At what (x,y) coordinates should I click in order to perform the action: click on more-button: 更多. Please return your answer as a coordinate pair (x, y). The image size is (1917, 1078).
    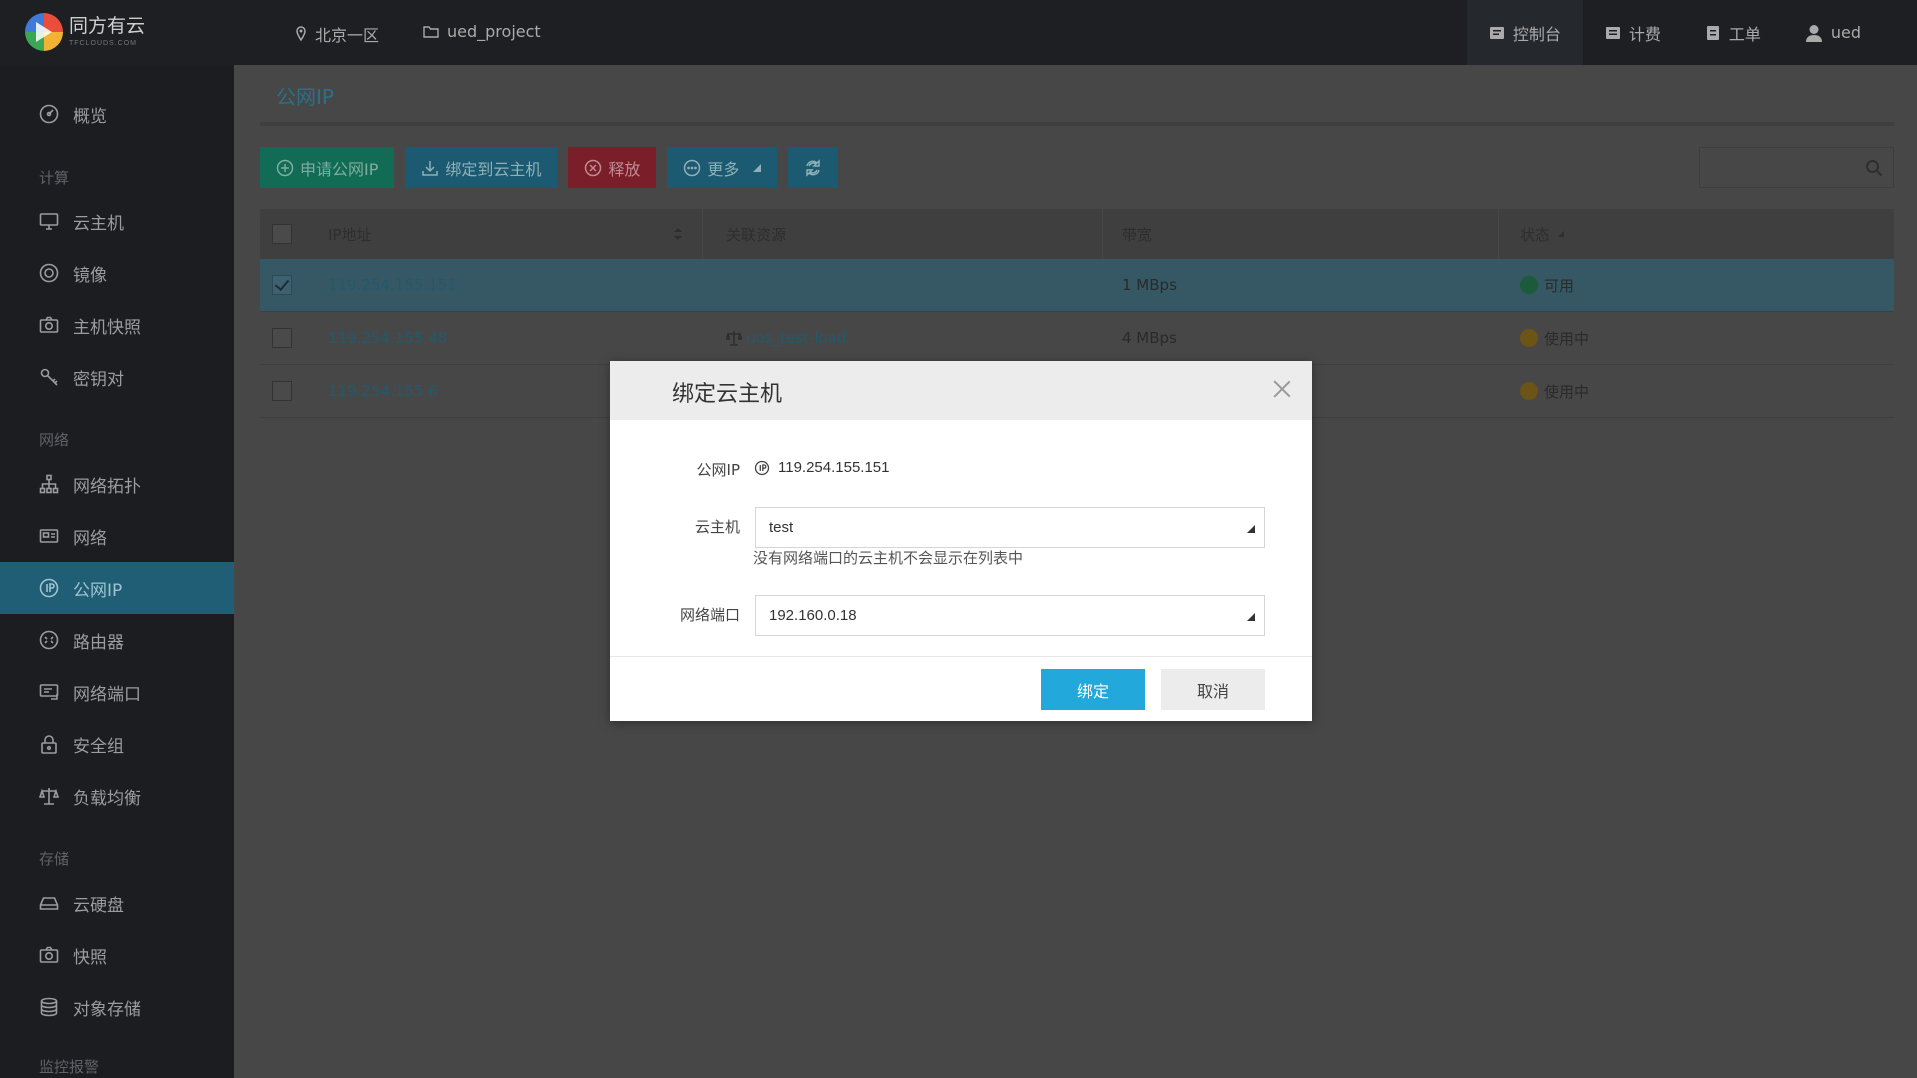
    Looking at the image, I should click on (722, 167).